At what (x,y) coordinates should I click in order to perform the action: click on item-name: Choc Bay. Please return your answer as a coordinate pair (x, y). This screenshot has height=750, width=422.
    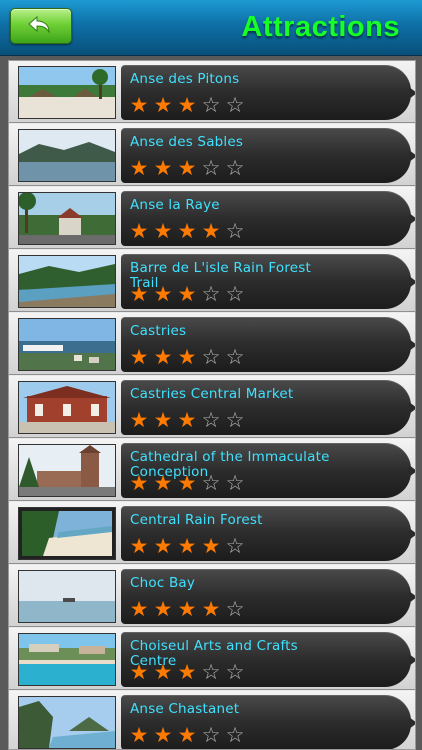
    Looking at the image, I should click on (163, 583).